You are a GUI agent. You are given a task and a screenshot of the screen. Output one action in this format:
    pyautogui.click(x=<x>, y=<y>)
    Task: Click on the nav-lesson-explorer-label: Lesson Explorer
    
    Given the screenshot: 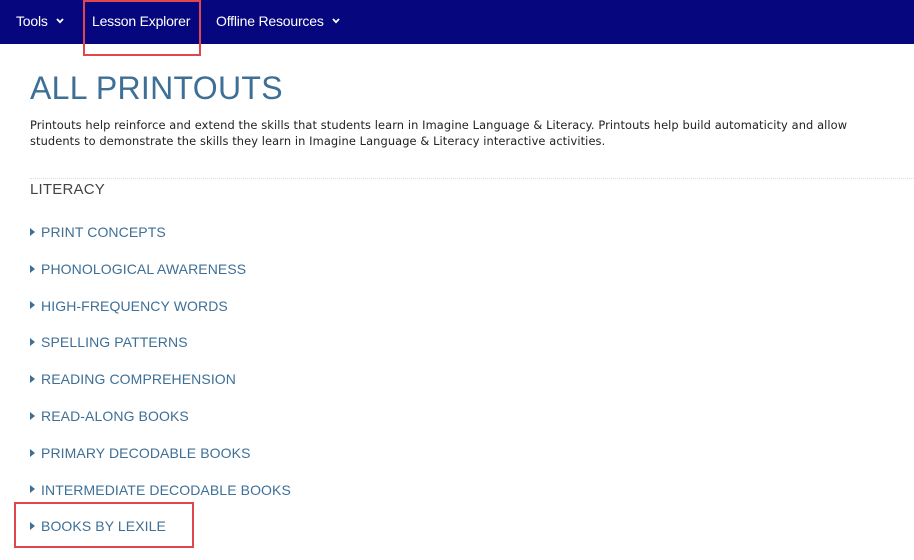 What is the action you would take?
    pyautogui.click(x=141, y=21)
    